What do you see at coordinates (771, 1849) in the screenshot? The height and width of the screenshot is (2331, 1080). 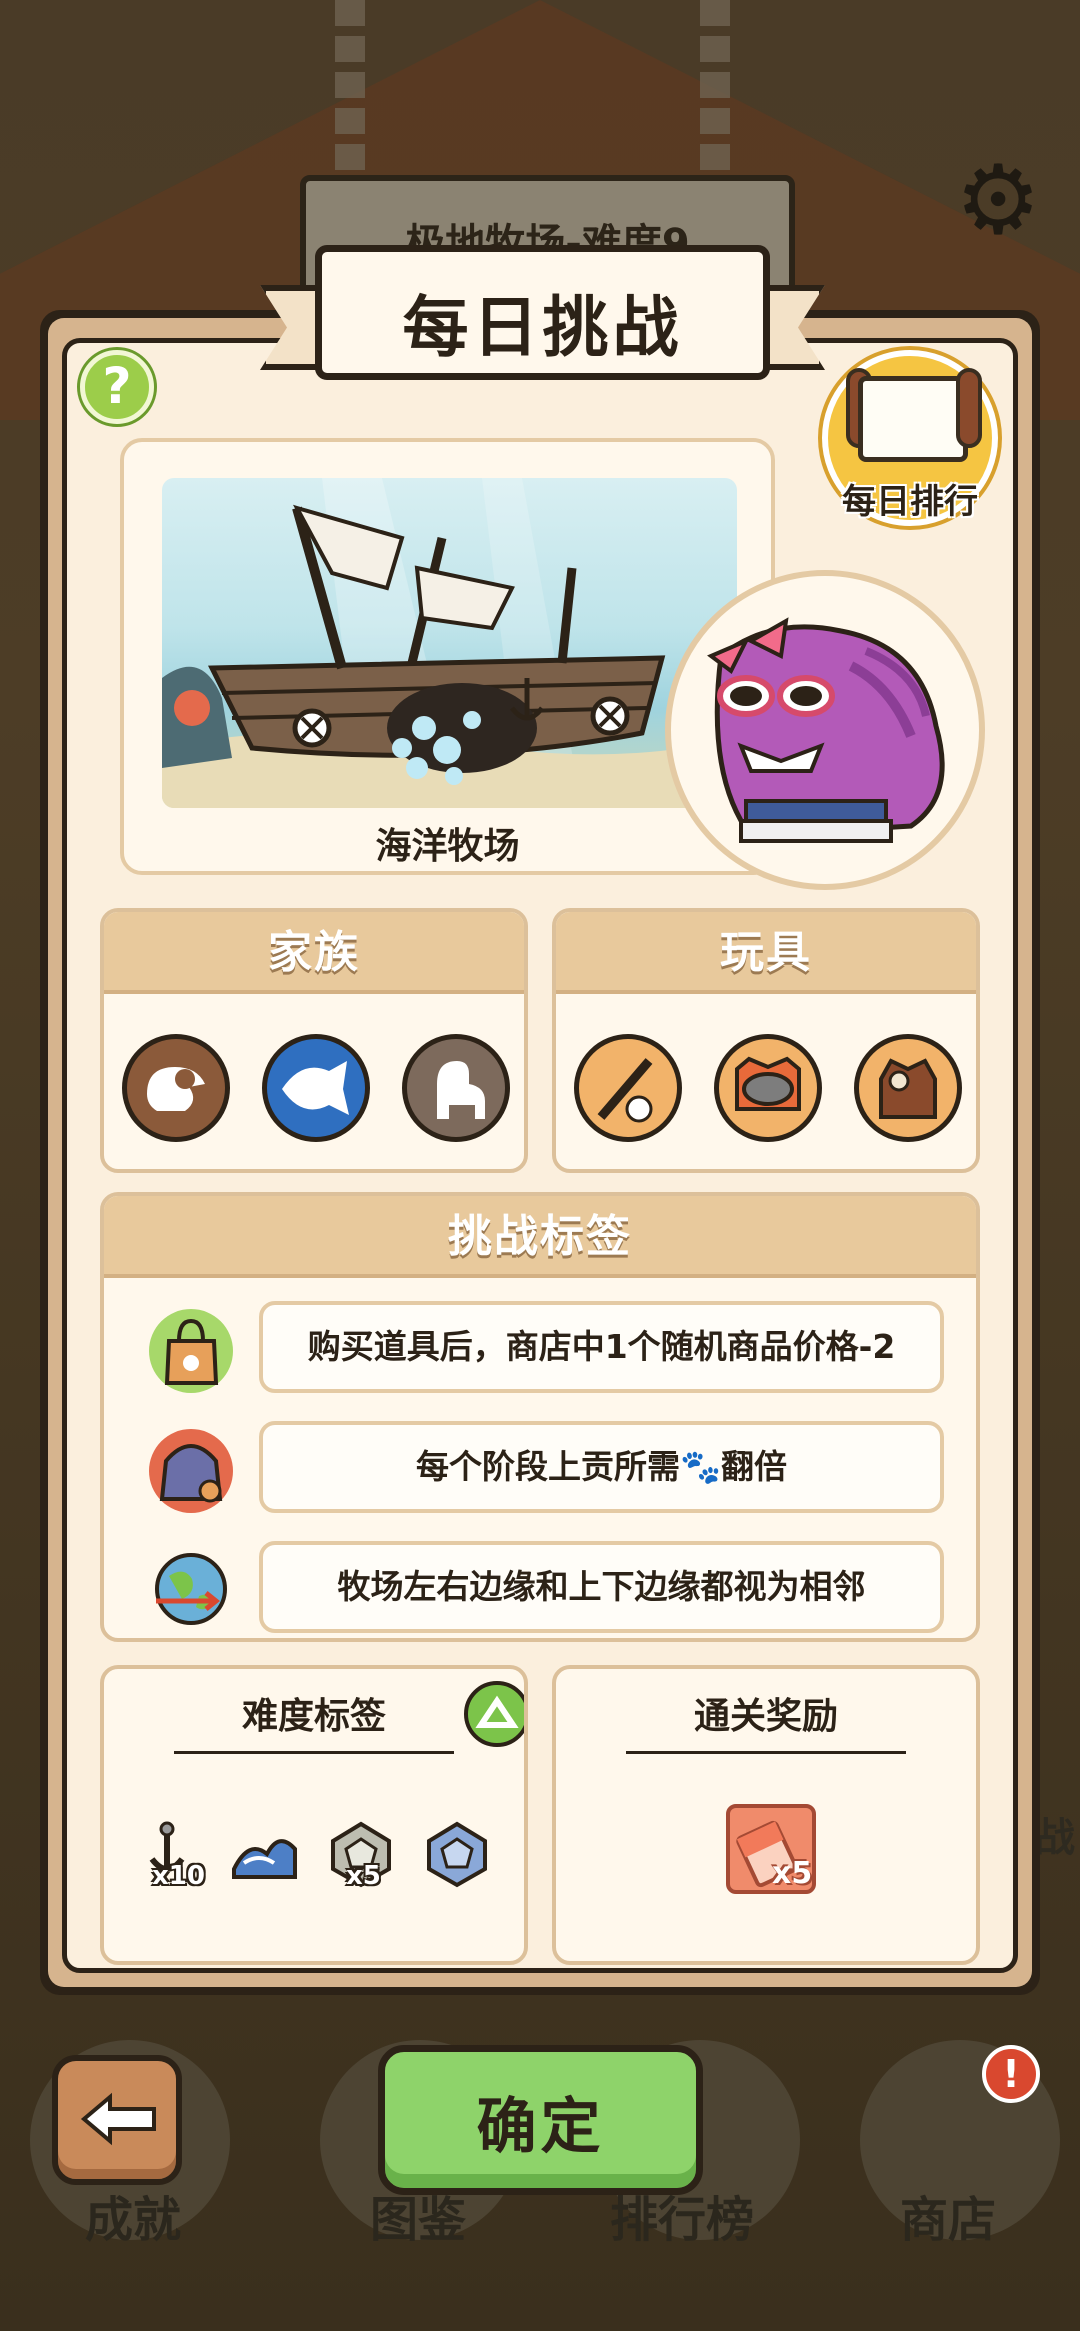 I see `eraser-icon: x5` at bounding box center [771, 1849].